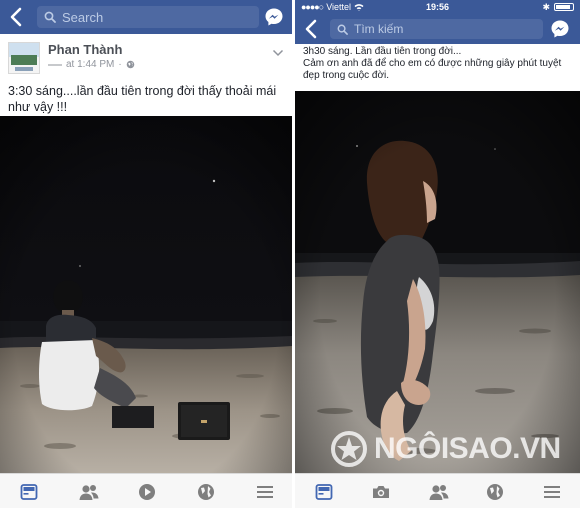 This screenshot has width=580, height=508. I want to click on meta-divider, so click(55, 64).